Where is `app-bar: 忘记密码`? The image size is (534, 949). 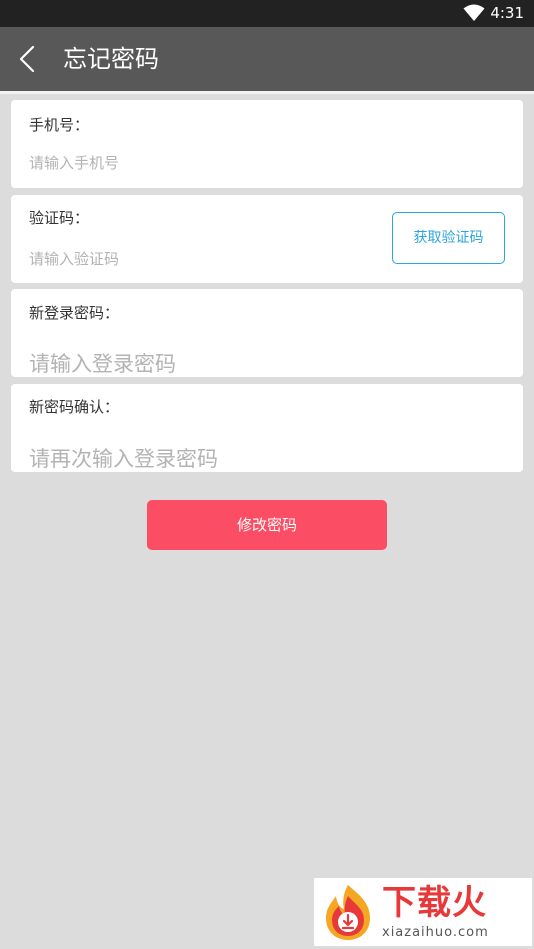 app-bar: 忘记密码 is located at coordinates (267, 59).